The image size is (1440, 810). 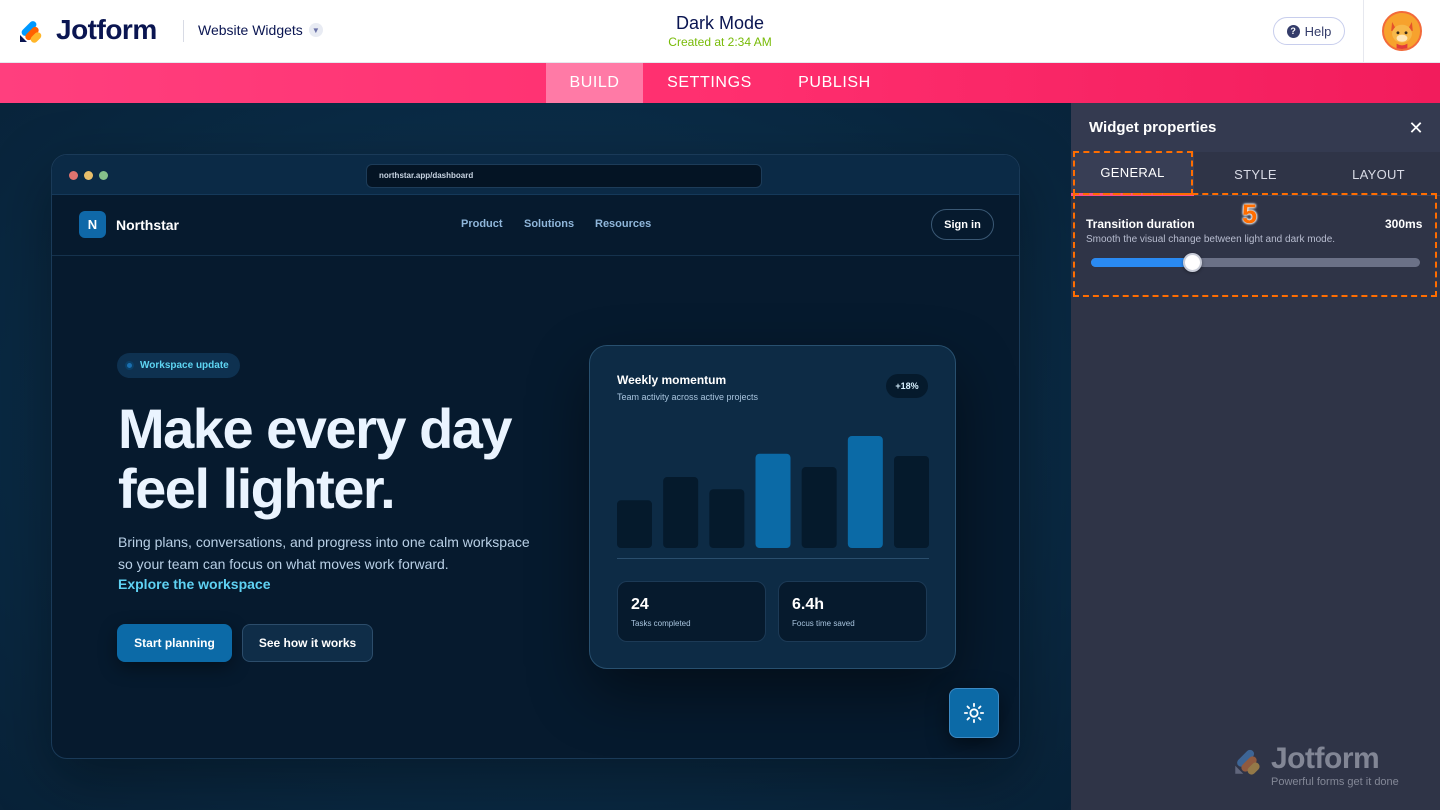 What do you see at coordinates (1153, 127) in the screenshot?
I see `panel-title: Widget properties` at bounding box center [1153, 127].